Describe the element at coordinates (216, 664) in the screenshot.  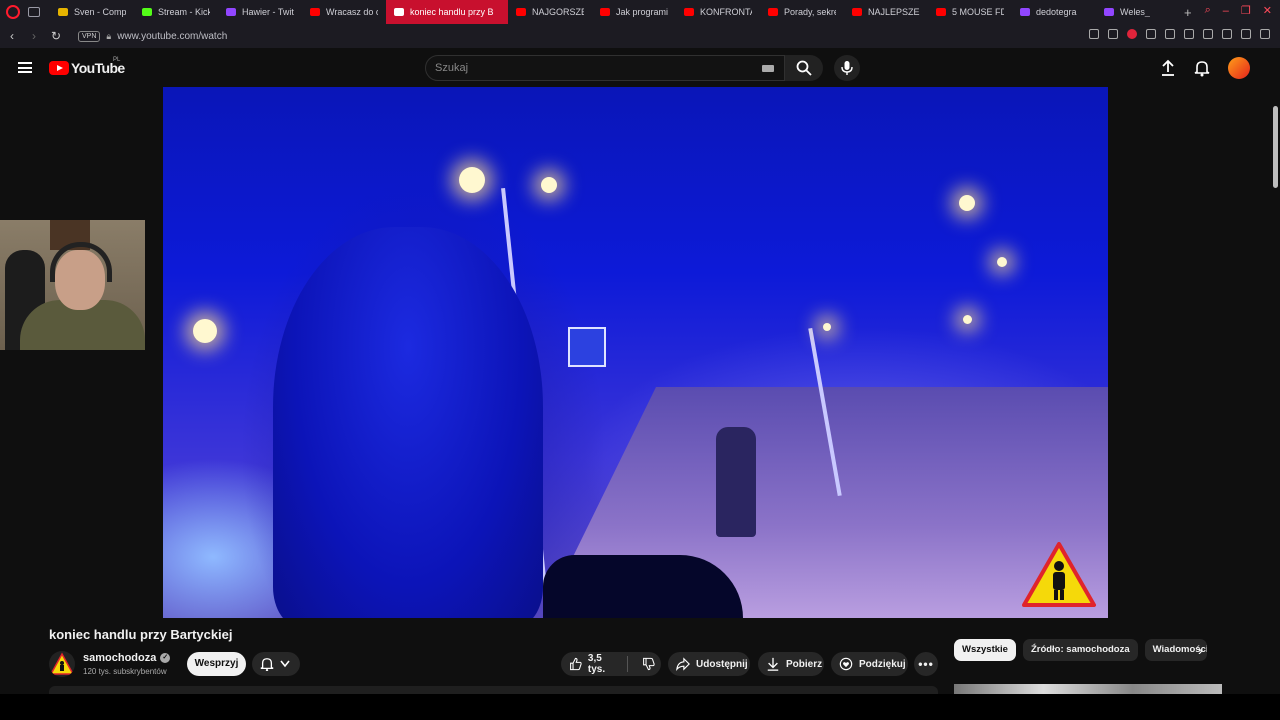
I see `support-button: Wesprzyj` at that location.